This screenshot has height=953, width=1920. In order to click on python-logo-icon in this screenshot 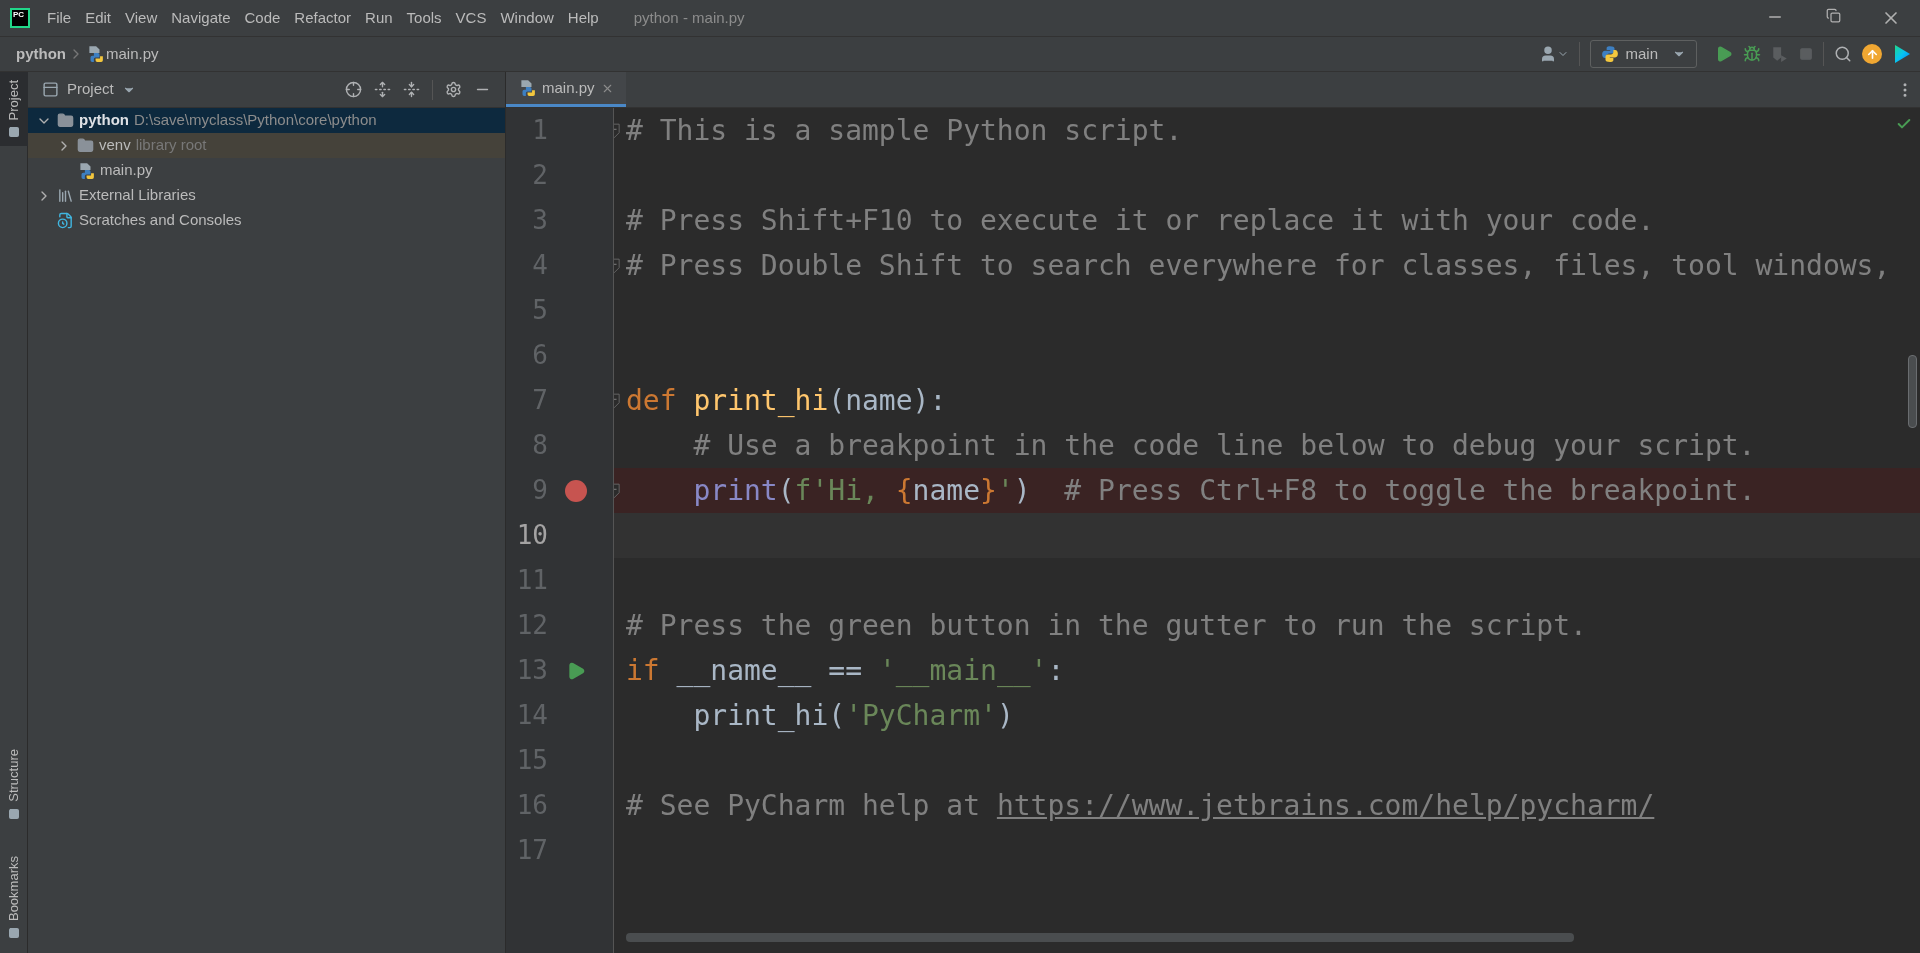, I will do `click(1610, 54)`.